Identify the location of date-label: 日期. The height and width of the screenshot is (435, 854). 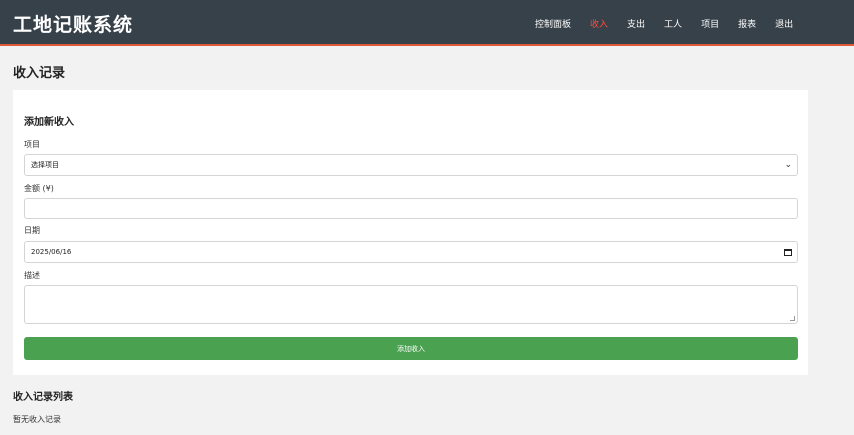
(32, 230).